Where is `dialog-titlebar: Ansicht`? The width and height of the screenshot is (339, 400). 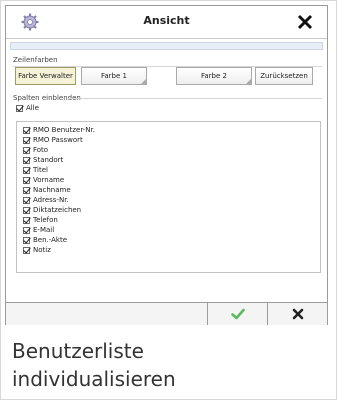 dialog-titlebar: Ansicht is located at coordinates (166, 22).